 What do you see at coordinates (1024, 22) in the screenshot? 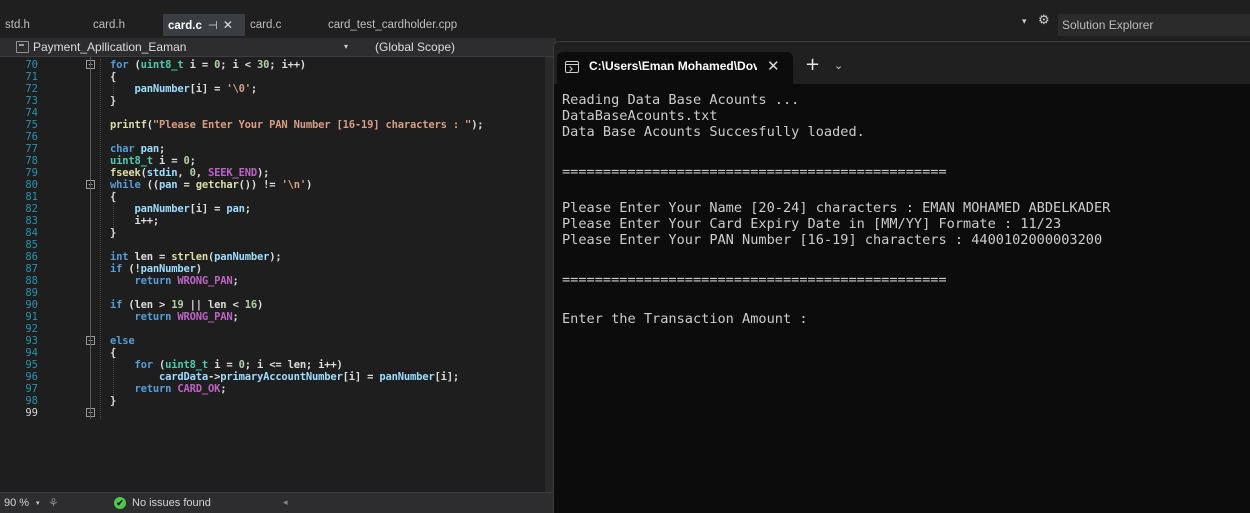
I see `tab-list-dropdown-icon: ▾` at bounding box center [1024, 22].